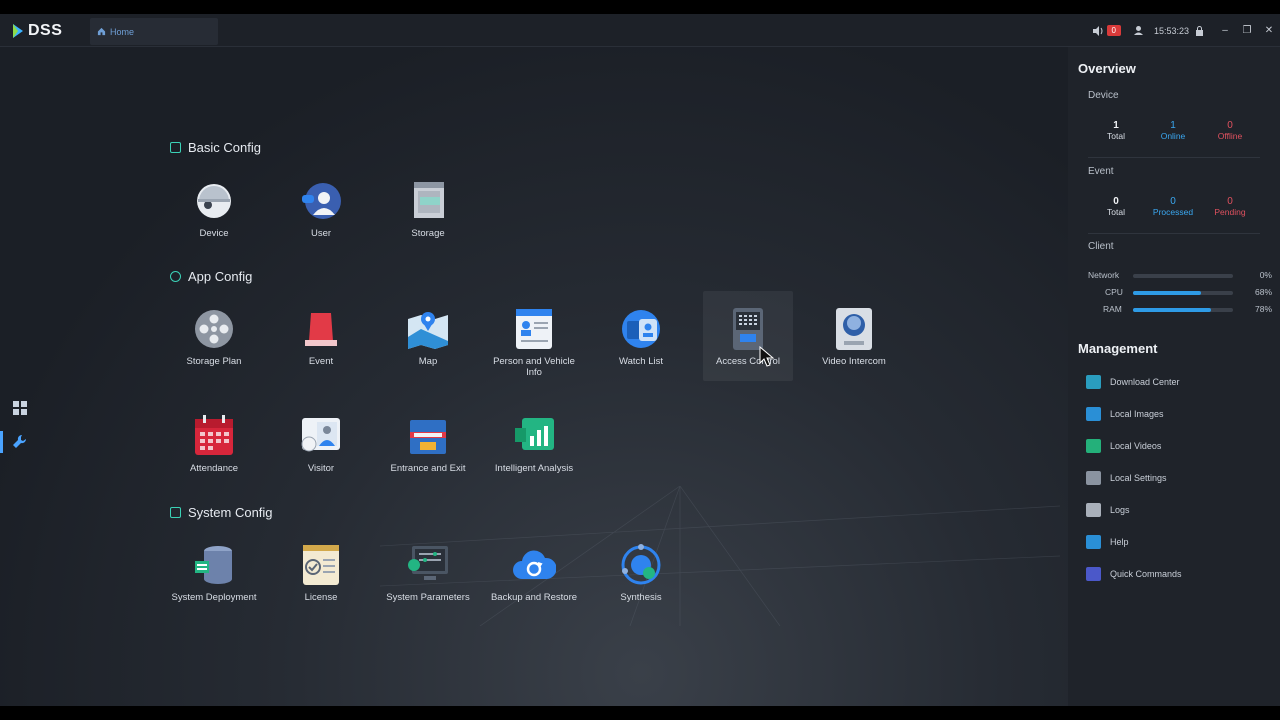  What do you see at coordinates (641, 597) in the screenshot?
I see `app-synthesis-label: Synthesis` at bounding box center [641, 597].